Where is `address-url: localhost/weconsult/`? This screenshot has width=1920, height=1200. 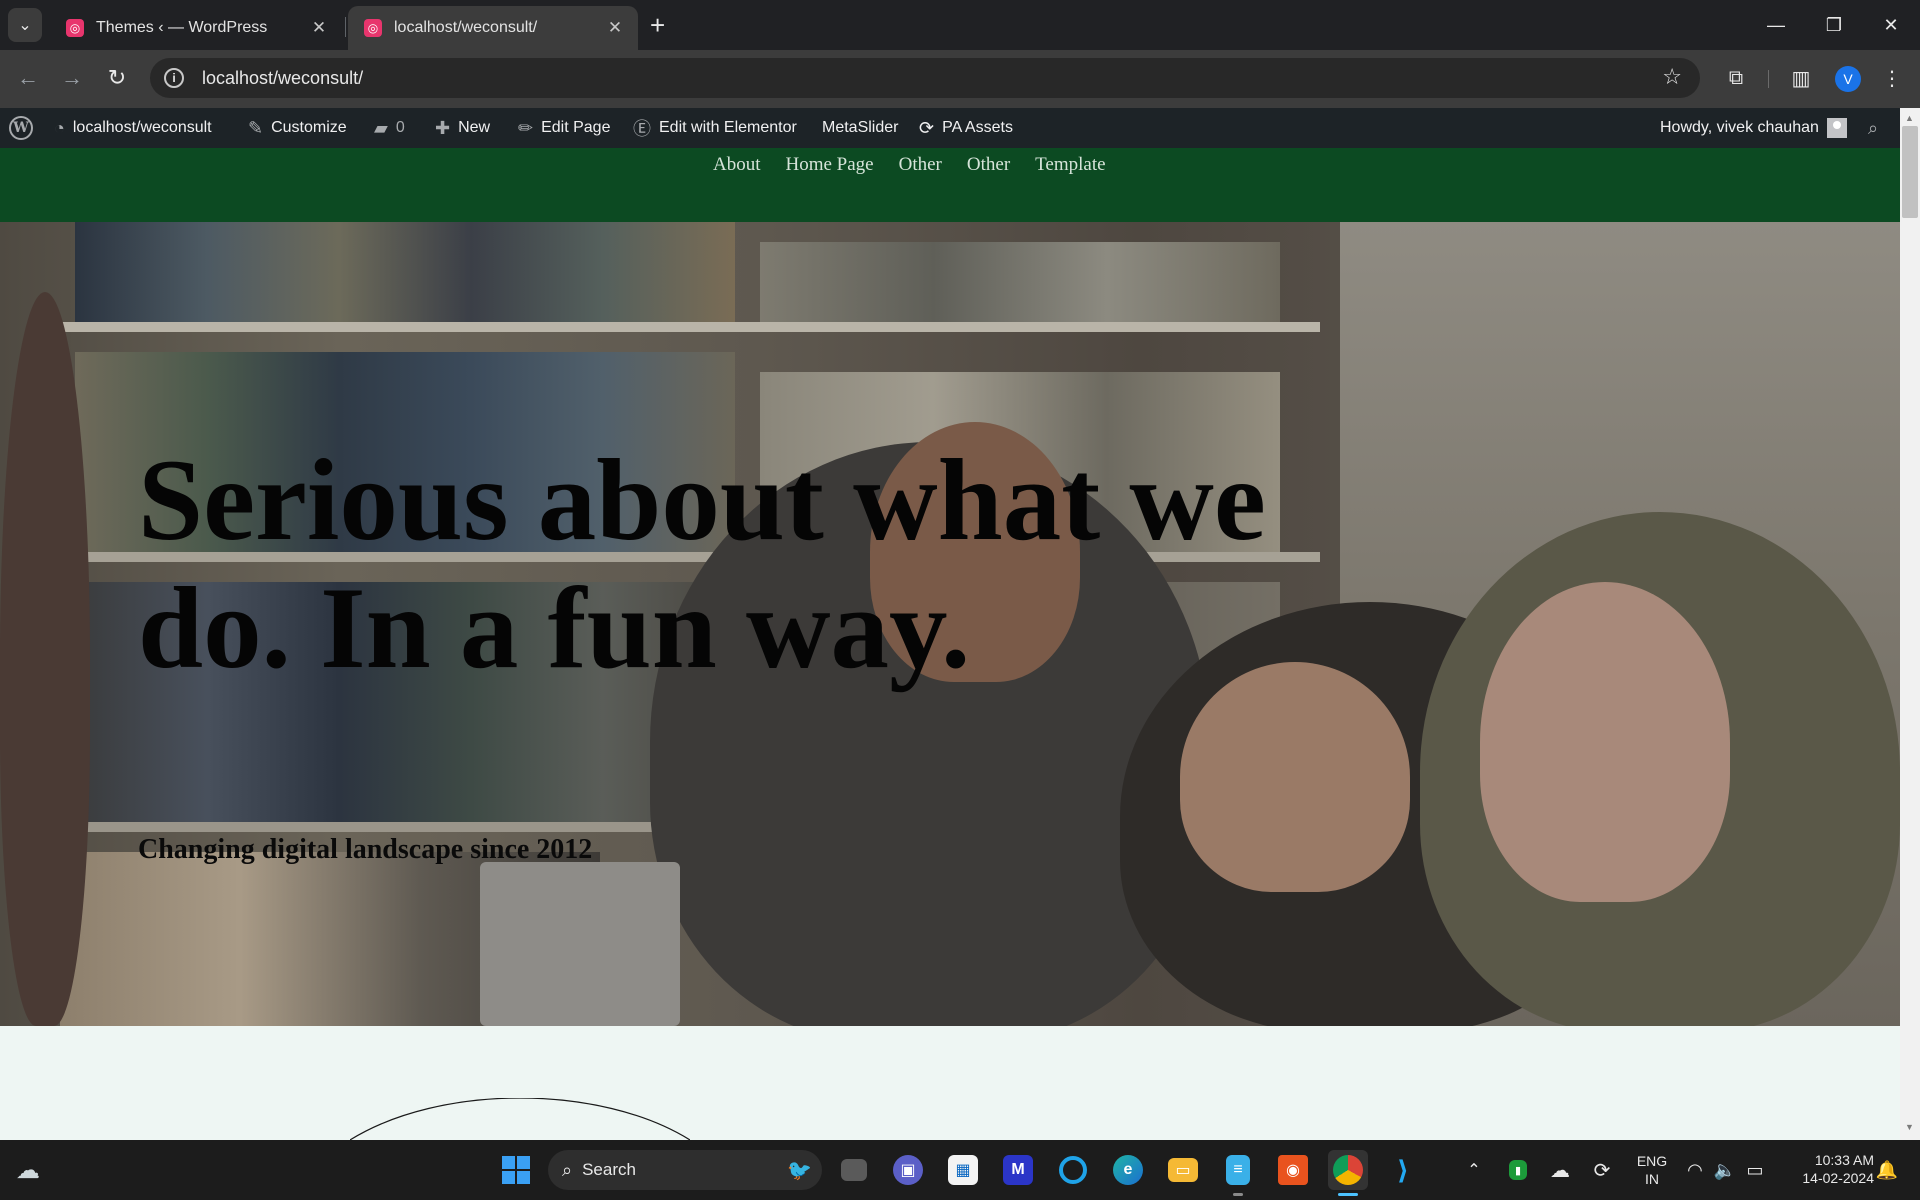 address-url: localhost/weconsult/ is located at coordinates (282, 78).